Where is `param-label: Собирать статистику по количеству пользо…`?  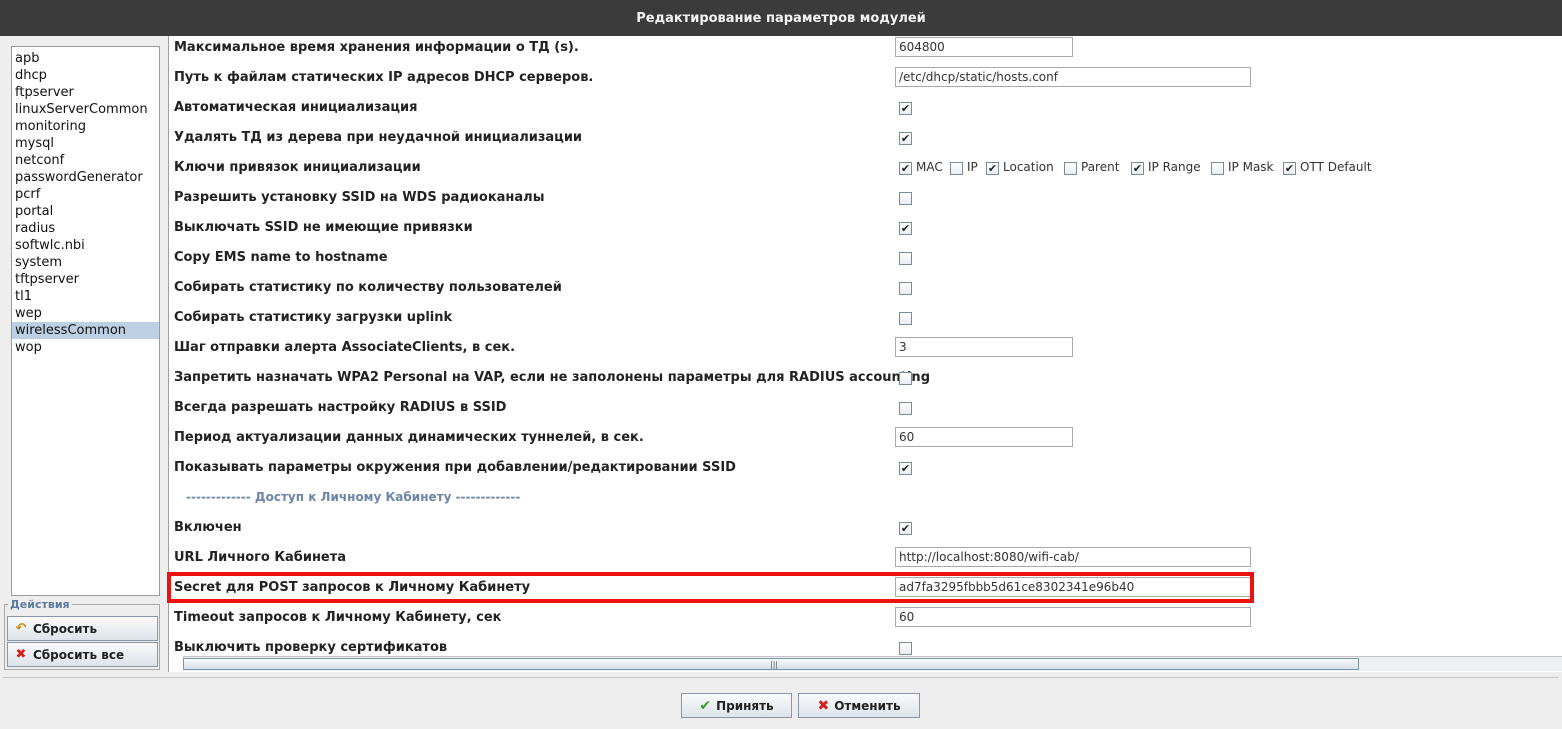 param-label: Собирать статистику по количеству пользо… is located at coordinates (368, 287).